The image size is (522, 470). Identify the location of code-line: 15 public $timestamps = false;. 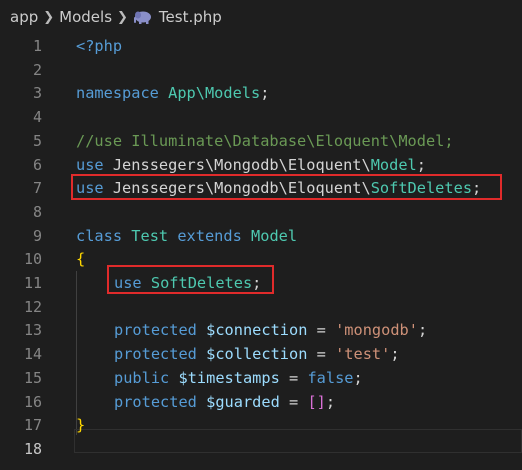
(261, 379).